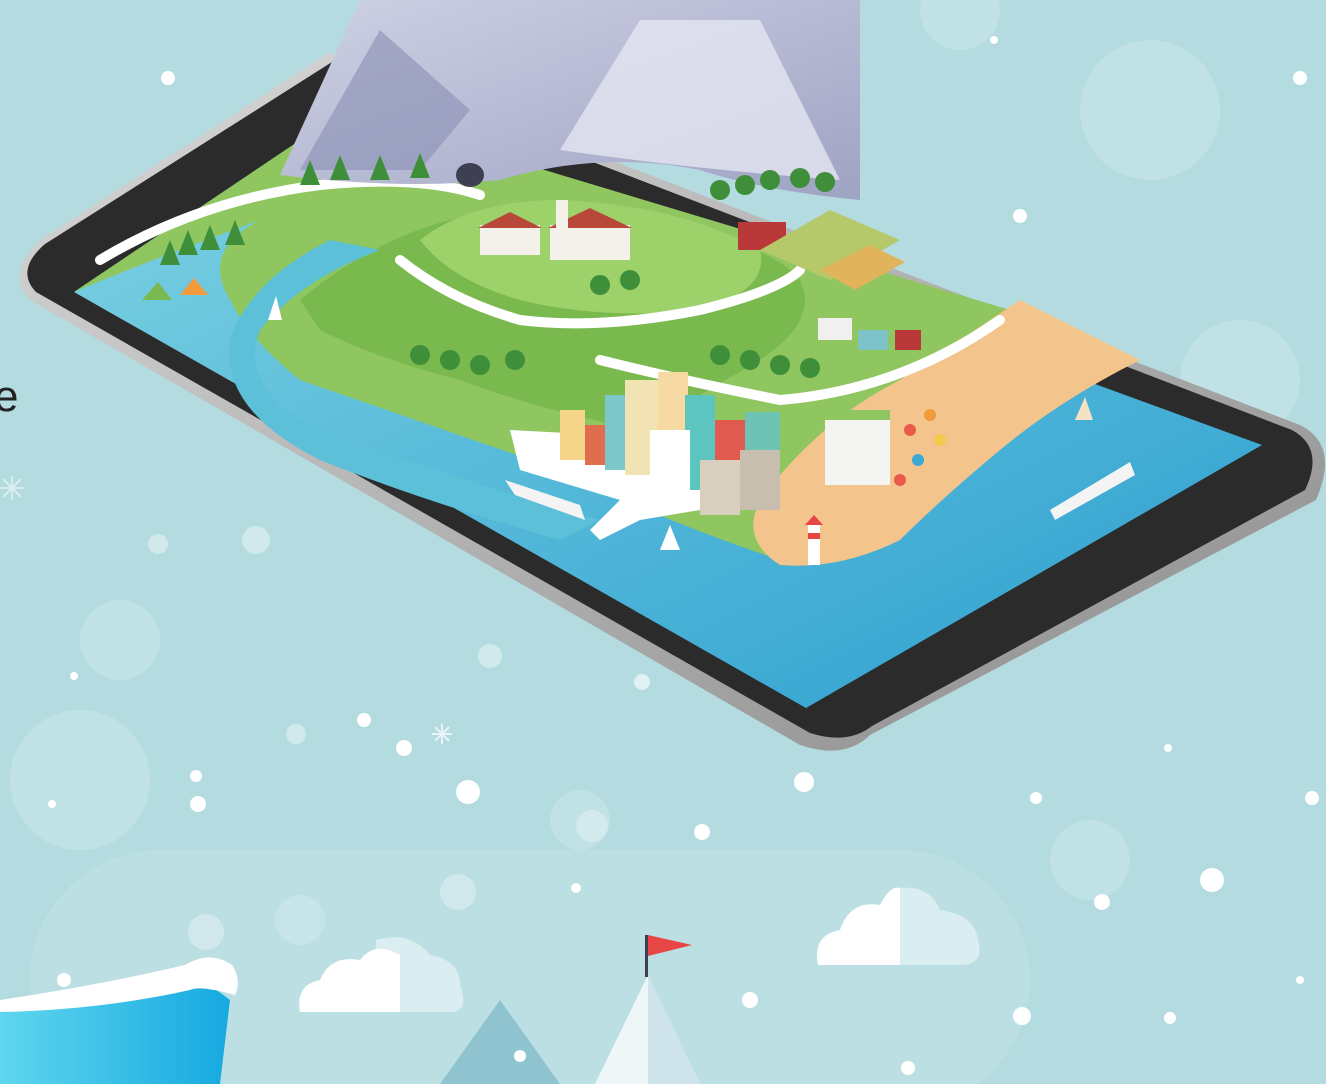 This screenshot has width=1326, height=1084. Describe the element at coordinates (470, 175) in the screenshot. I see `tunnel-entrance` at that location.